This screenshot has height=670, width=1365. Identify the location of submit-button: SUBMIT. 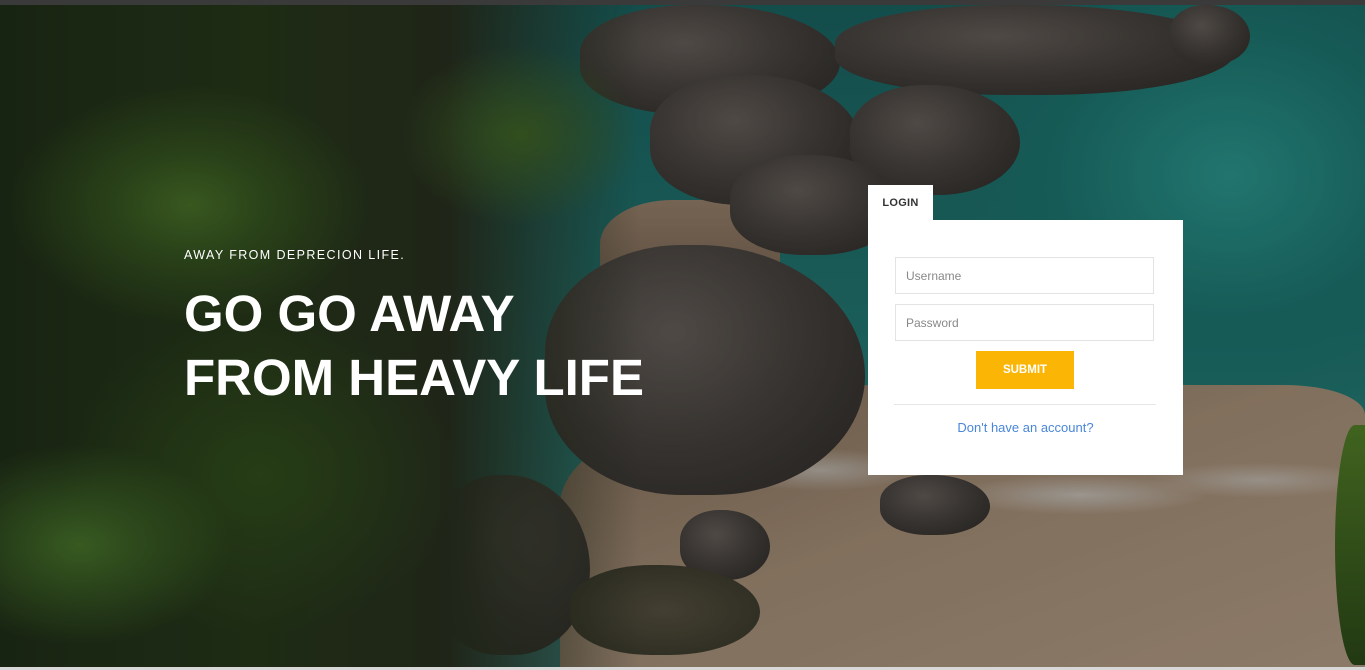
(1025, 370).